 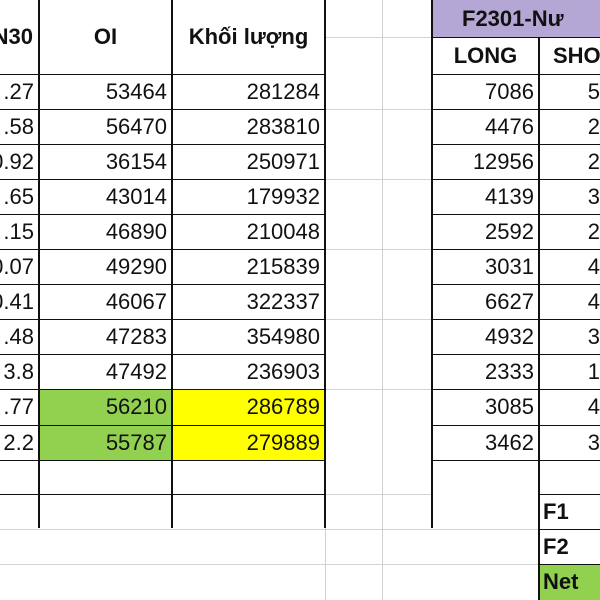 I want to click on table-cell: 43014, so click(x=105, y=196).